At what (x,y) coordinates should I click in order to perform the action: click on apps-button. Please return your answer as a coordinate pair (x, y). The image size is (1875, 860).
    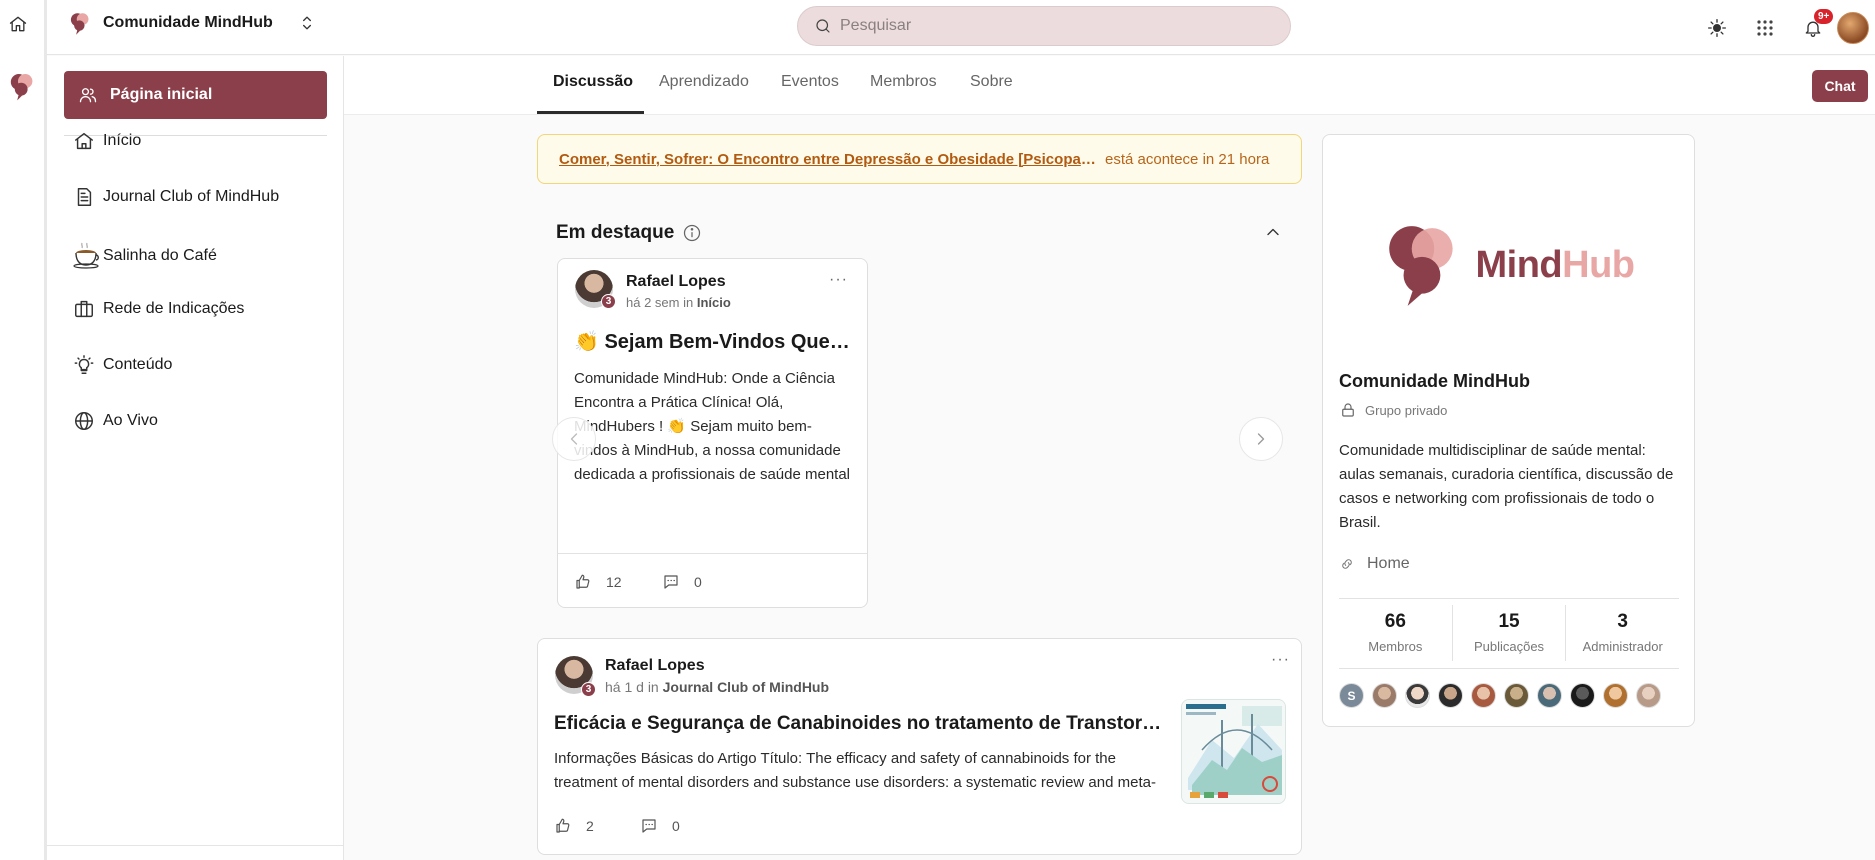
    Looking at the image, I should click on (1765, 28).